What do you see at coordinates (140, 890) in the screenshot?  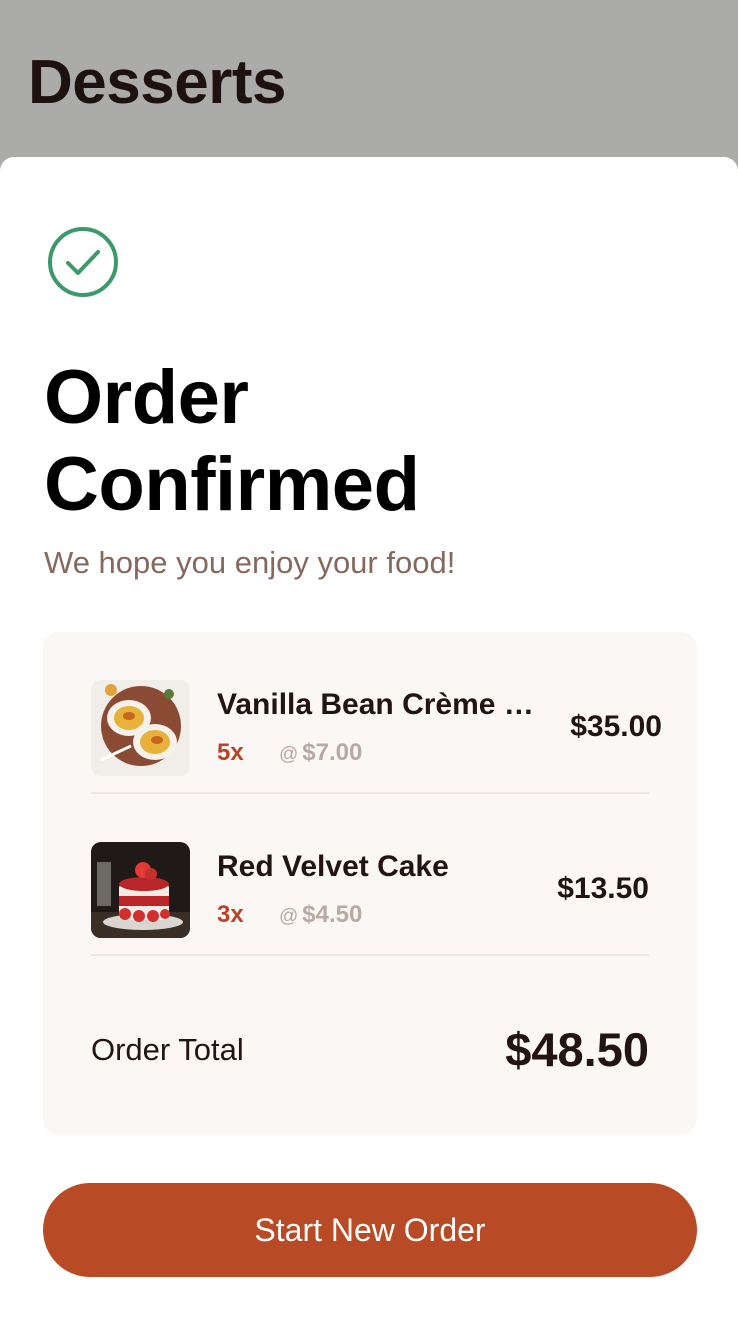 I see `red-velvet-cake-image` at bounding box center [140, 890].